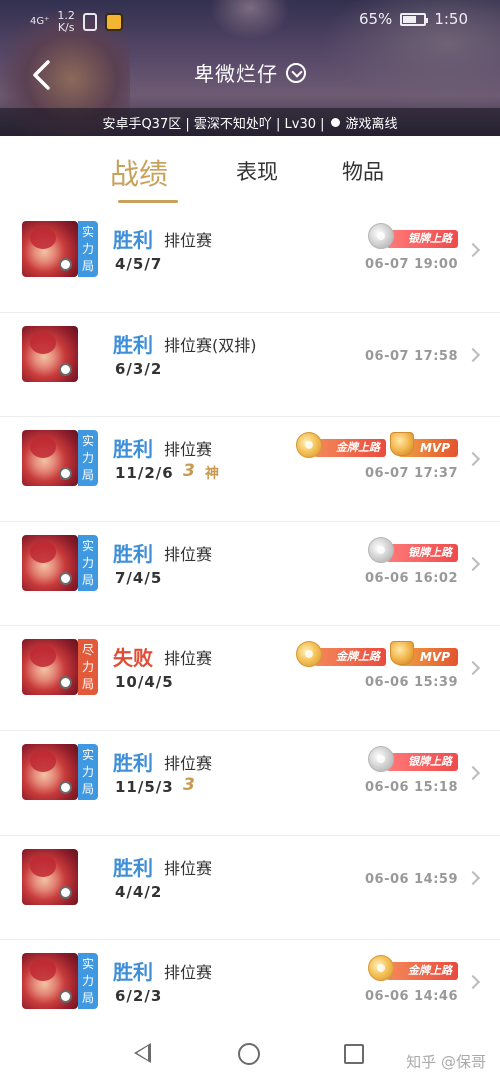 This screenshot has height=1083, width=500. Describe the element at coordinates (296, 72) in the screenshot. I see `account-switch-chevron-icon` at that location.